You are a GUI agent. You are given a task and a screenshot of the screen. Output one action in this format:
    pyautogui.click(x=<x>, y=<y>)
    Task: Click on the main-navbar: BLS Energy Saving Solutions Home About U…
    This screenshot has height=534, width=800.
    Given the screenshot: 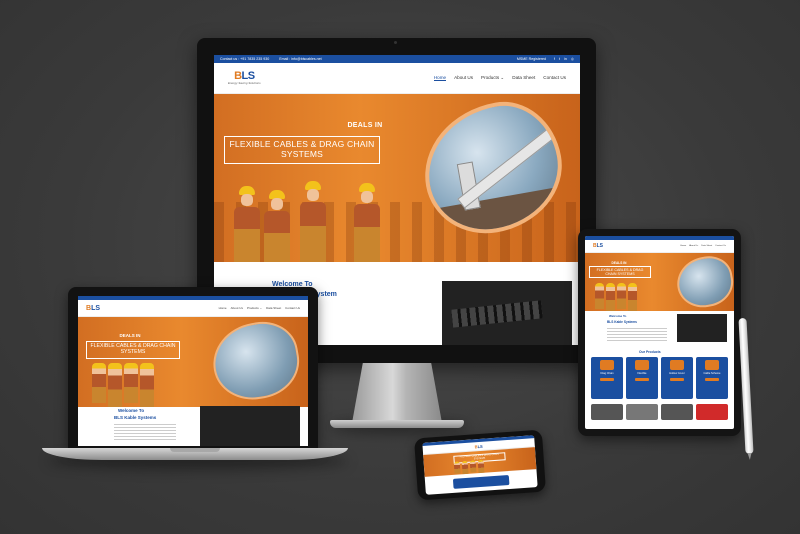 What is the action you would take?
    pyautogui.click(x=397, y=78)
    